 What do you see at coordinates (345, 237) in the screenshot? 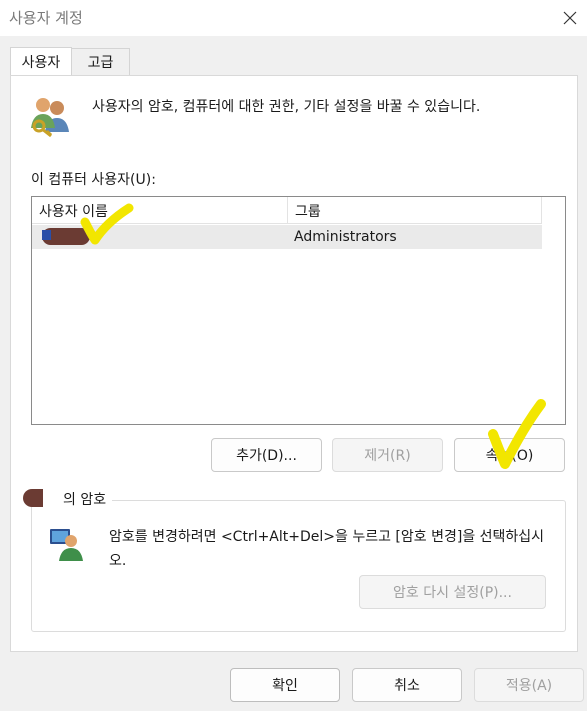
I see `cell-group: Administrators` at bounding box center [345, 237].